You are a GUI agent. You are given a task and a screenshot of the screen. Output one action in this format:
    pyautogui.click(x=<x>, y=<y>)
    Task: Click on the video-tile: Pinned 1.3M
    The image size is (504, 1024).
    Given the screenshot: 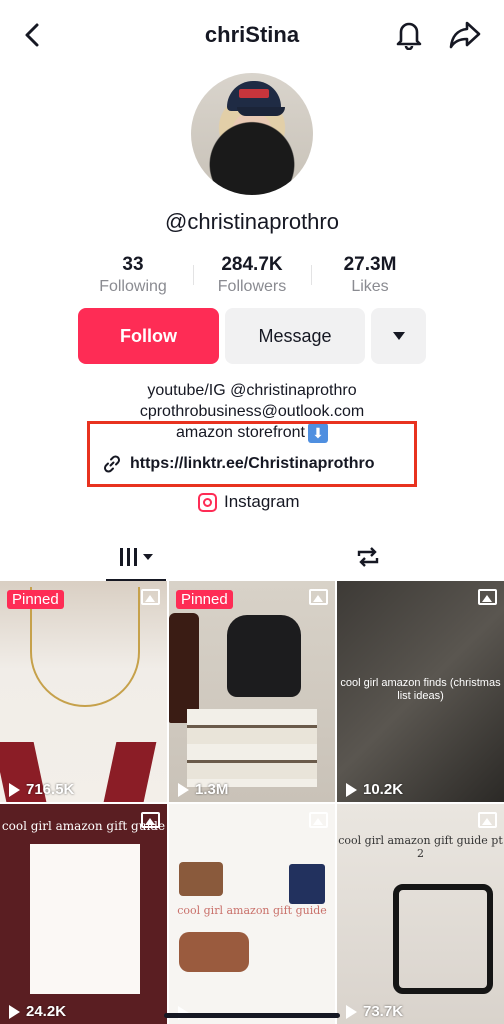 What is the action you would take?
    pyautogui.click(x=252, y=691)
    